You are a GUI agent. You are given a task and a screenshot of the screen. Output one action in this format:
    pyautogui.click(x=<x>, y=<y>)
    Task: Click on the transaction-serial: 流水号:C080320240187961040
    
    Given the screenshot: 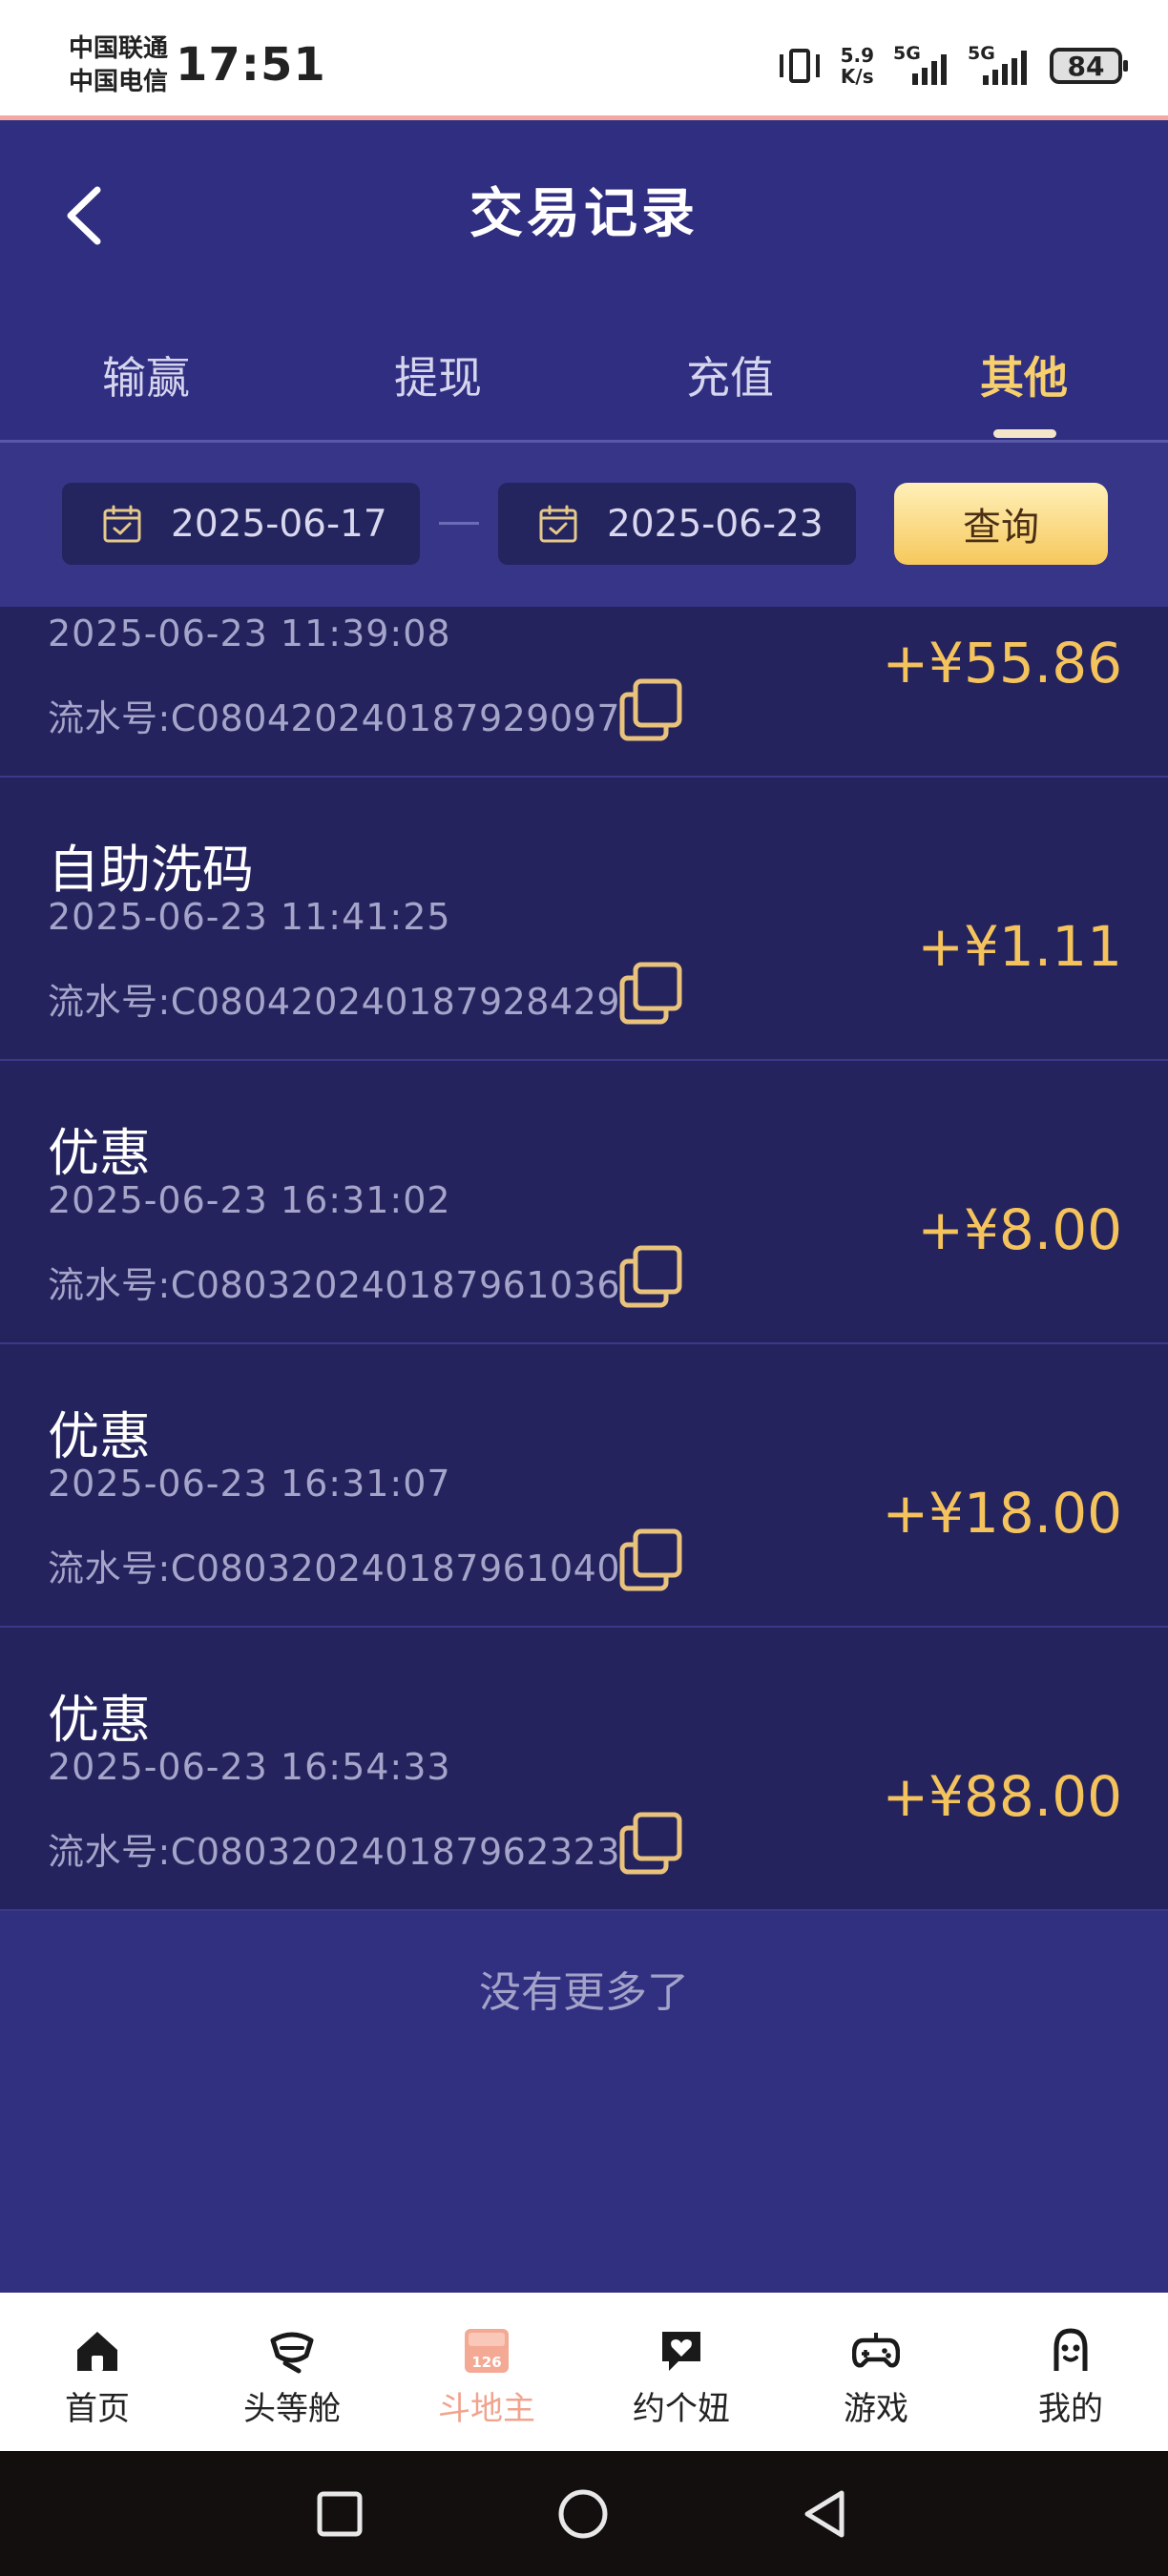 What is the action you would take?
    pyautogui.click(x=334, y=1568)
    